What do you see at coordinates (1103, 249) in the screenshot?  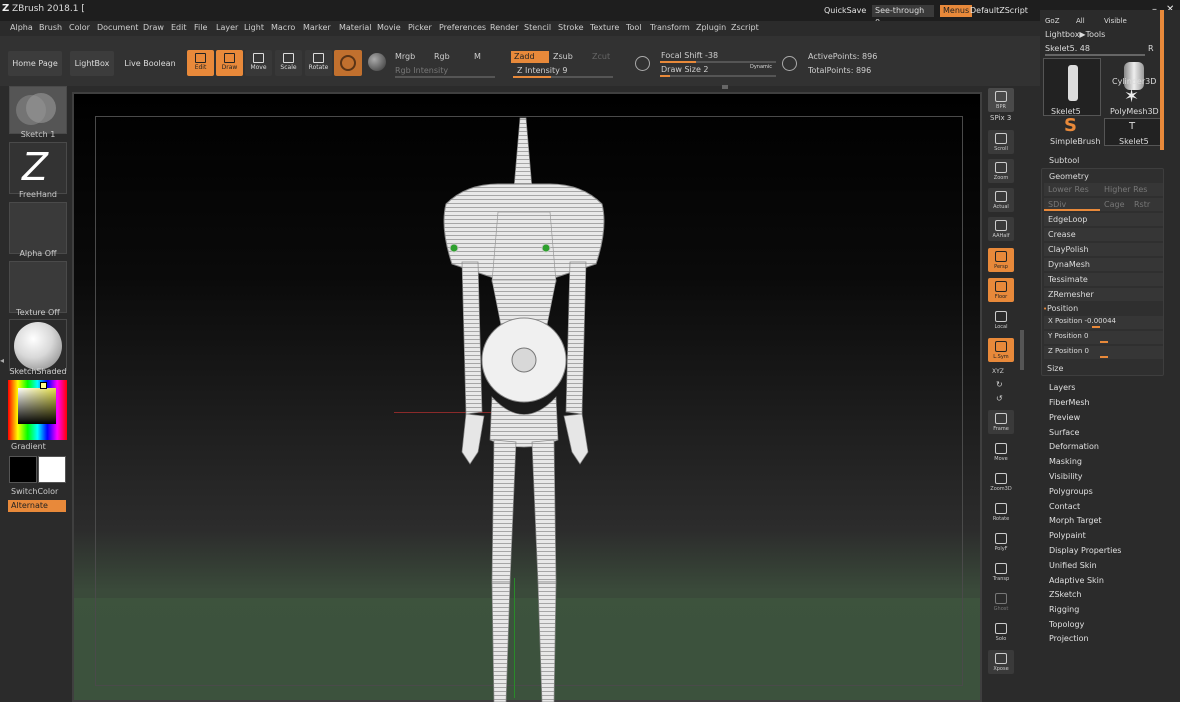 I see `claypolish-button: ClayPolish` at bounding box center [1103, 249].